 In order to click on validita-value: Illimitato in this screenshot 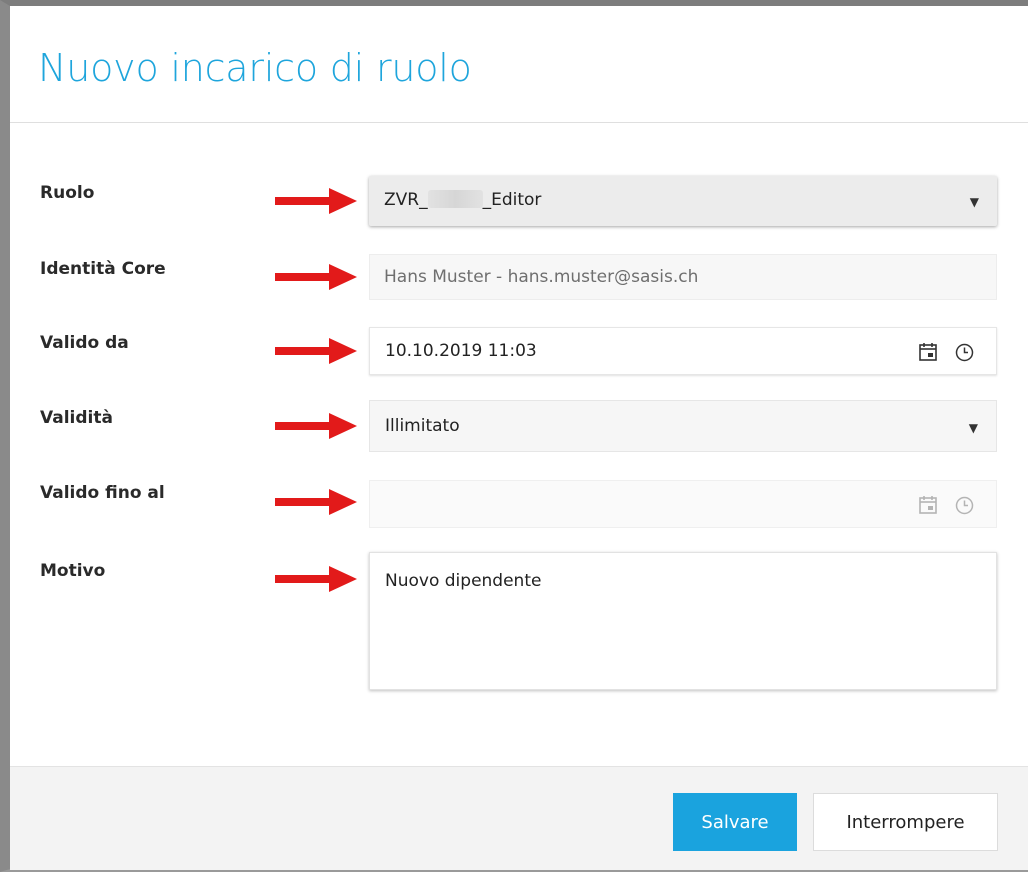, I will do `click(422, 426)`.